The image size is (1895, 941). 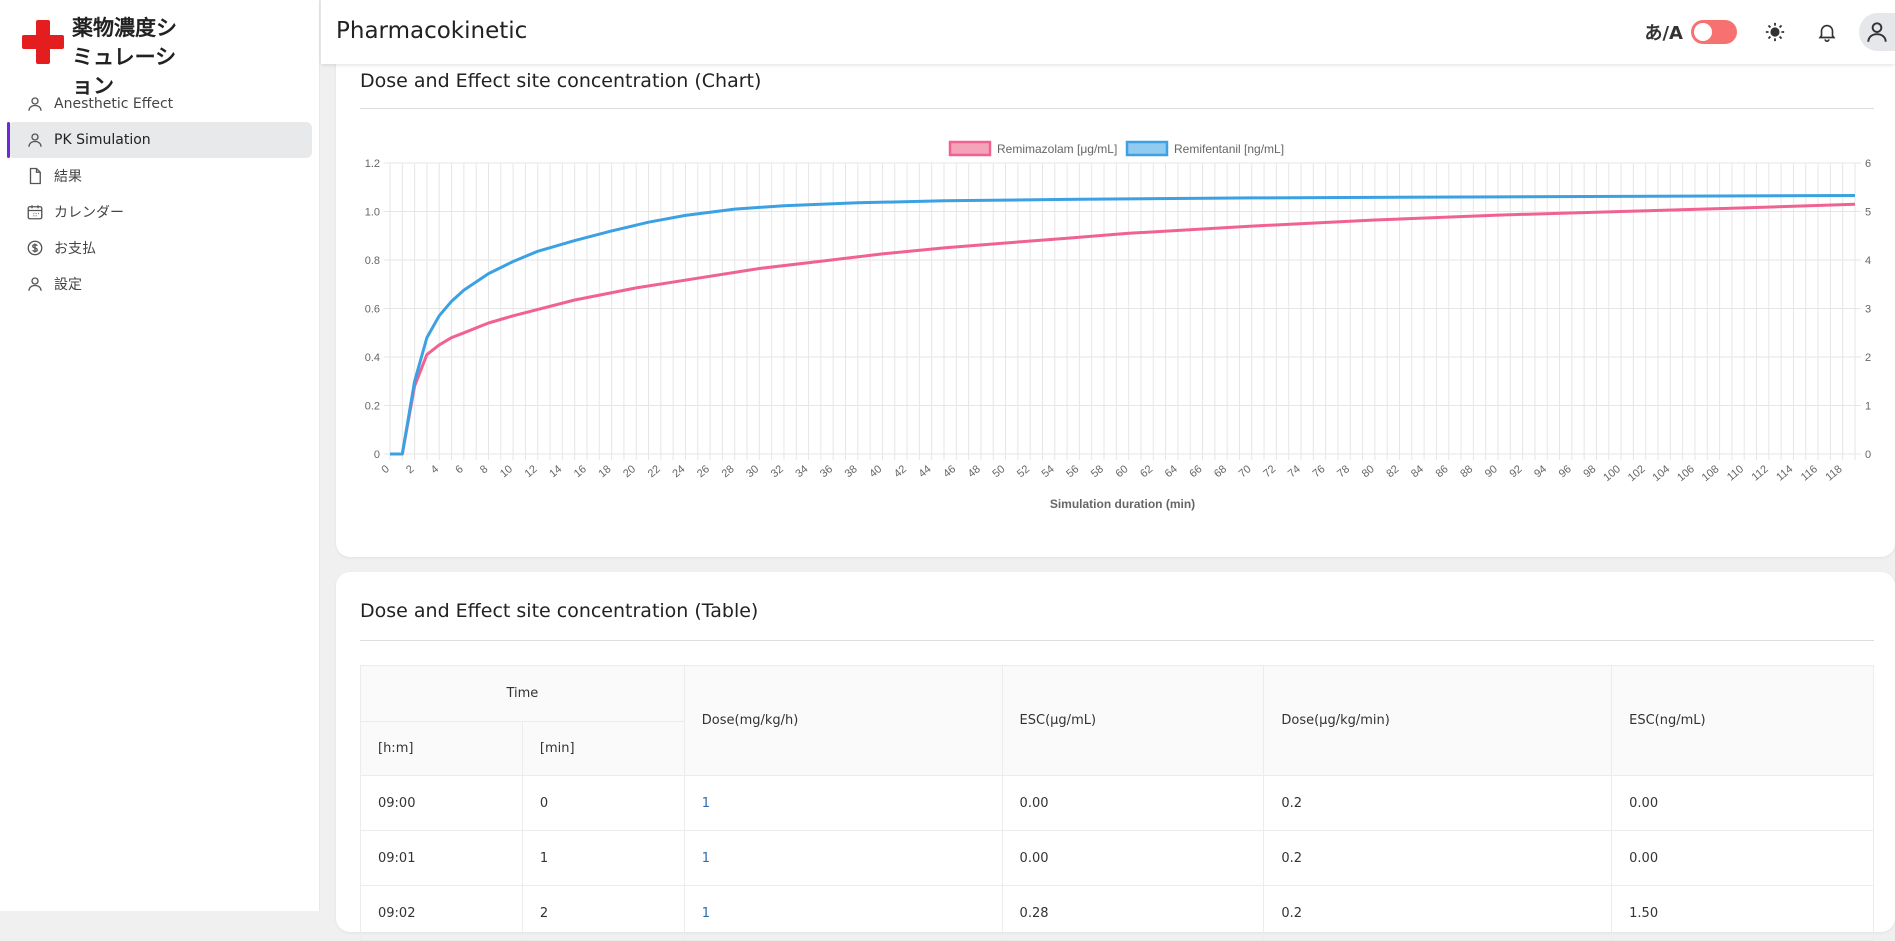 What do you see at coordinates (998, 471) in the screenshot?
I see `x-tick-label: 50` at bounding box center [998, 471].